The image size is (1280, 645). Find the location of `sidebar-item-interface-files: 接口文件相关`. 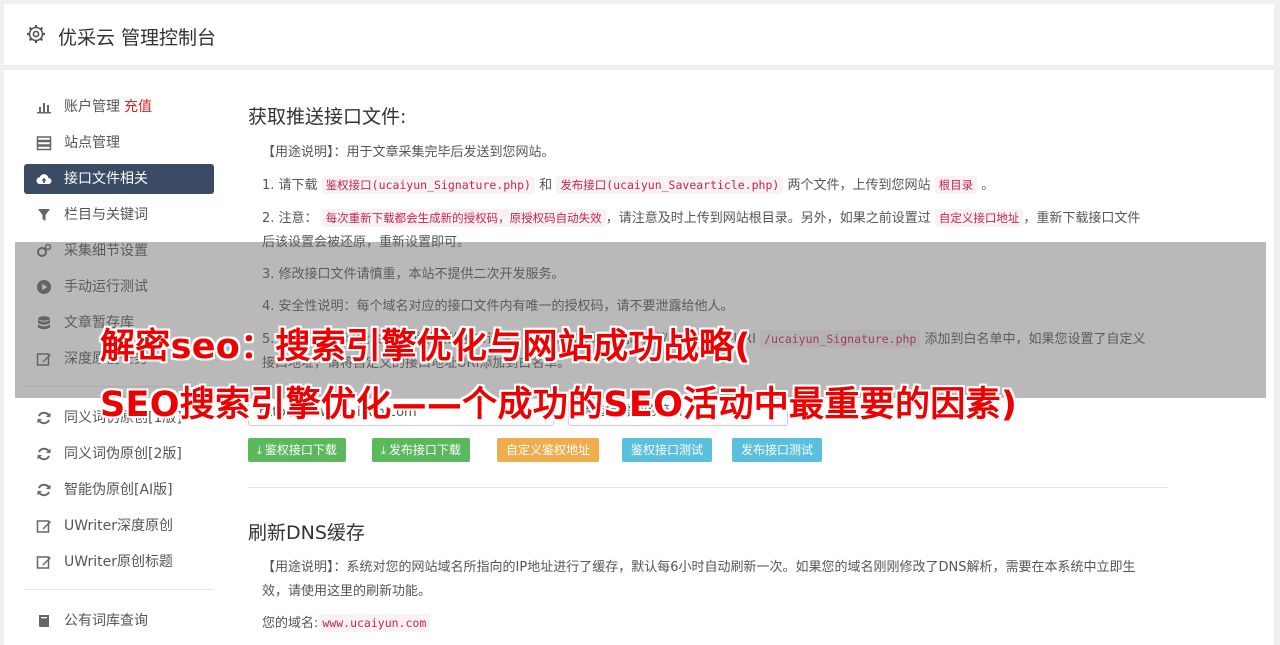

sidebar-item-interface-files: 接口文件相关 is located at coordinates (119, 179).